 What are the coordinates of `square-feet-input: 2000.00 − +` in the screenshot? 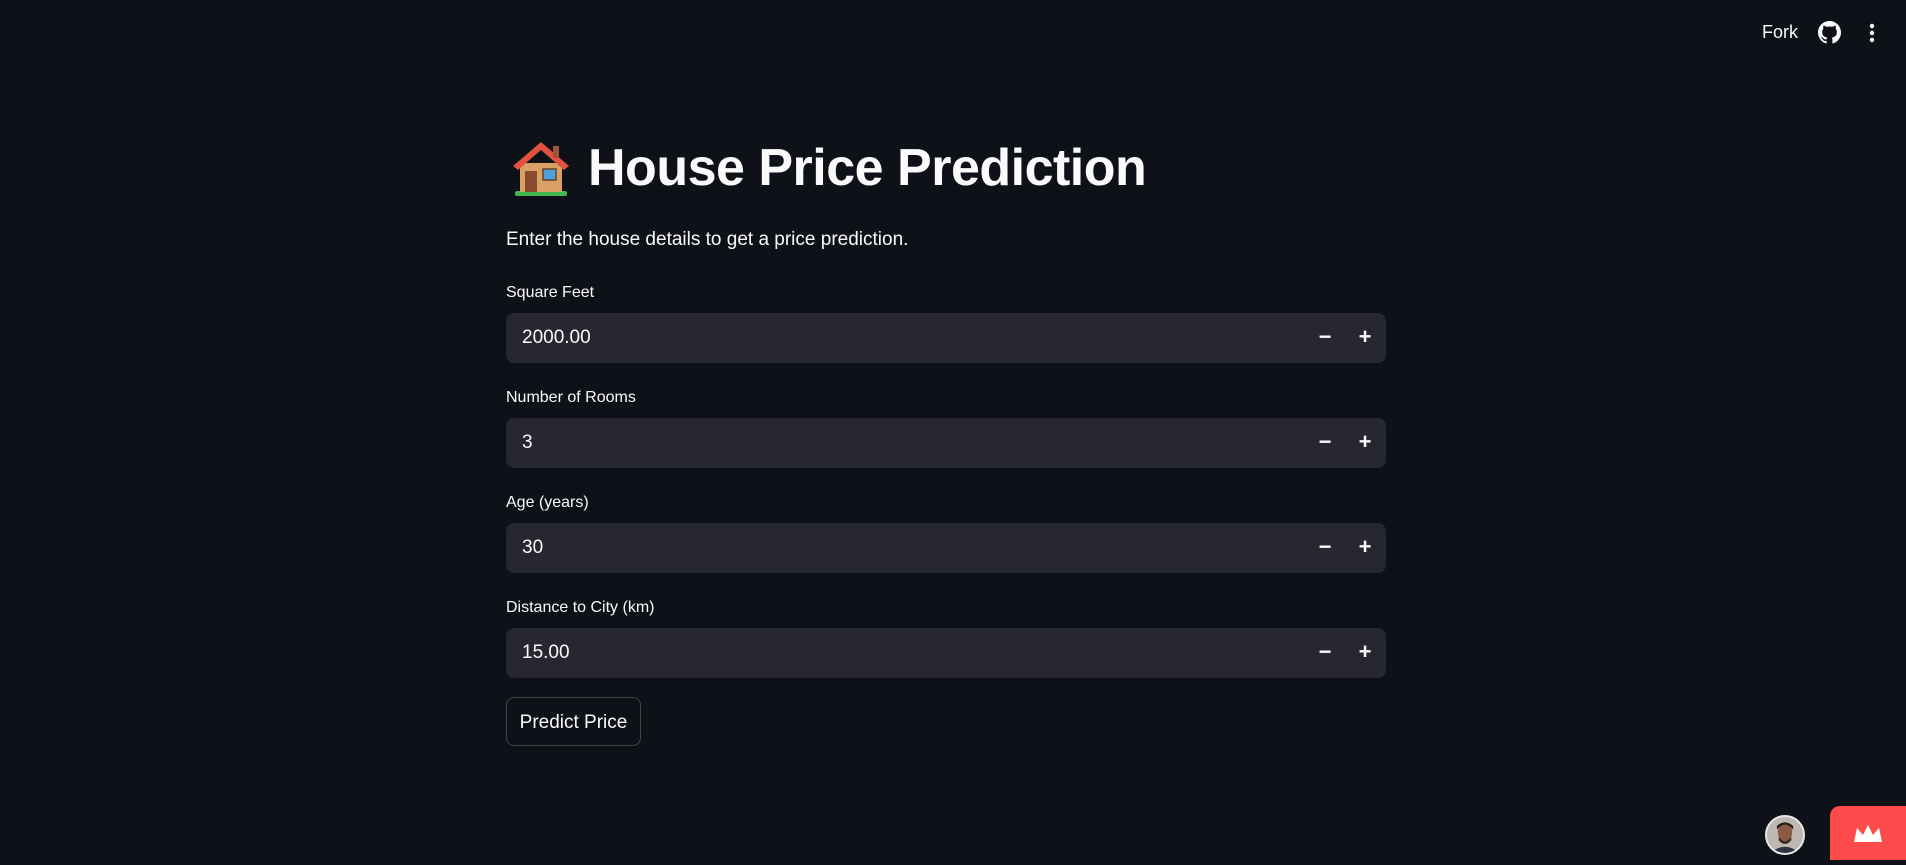 It's located at (946, 338).